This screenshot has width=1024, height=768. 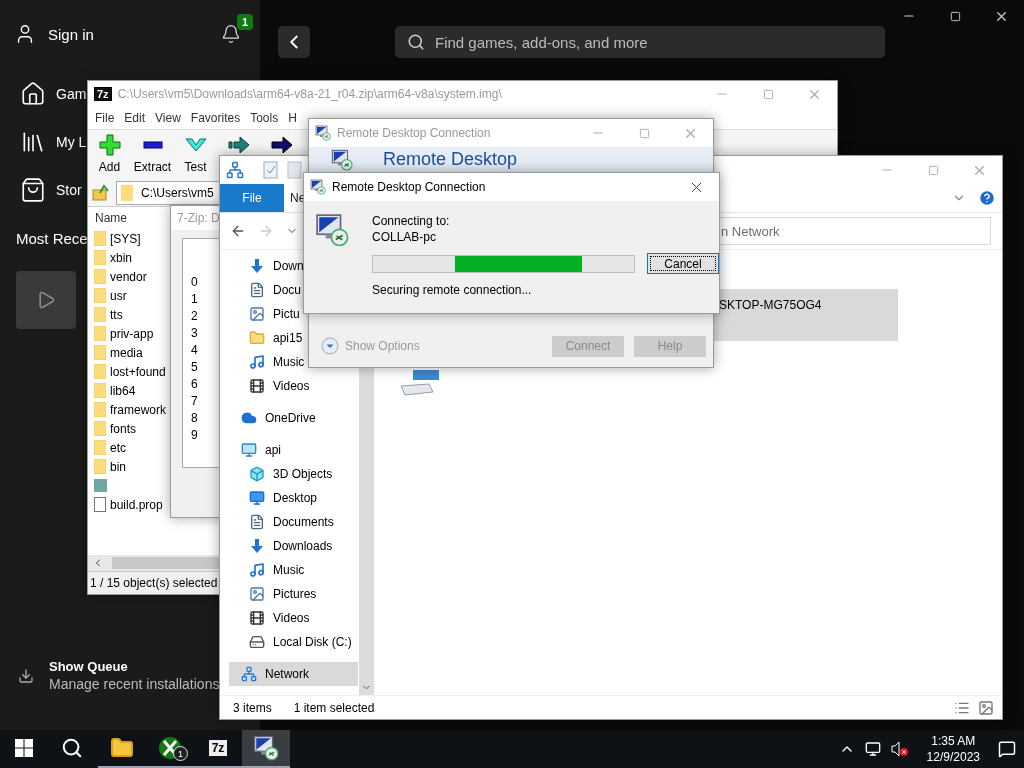 I want to click on list-cell: 4, so click(x=194, y=349).